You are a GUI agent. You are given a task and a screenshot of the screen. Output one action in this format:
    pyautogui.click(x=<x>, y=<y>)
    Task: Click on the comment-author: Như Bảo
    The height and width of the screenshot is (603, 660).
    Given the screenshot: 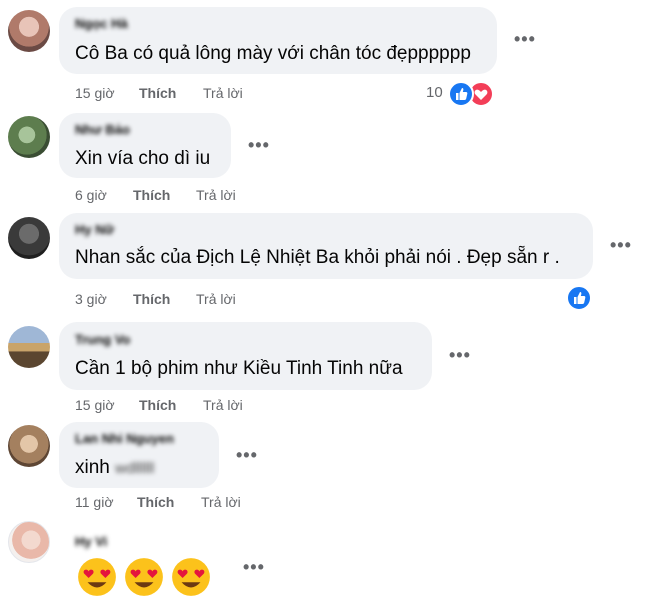 What is the action you would take?
    pyautogui.click(x=102, y=129)
    